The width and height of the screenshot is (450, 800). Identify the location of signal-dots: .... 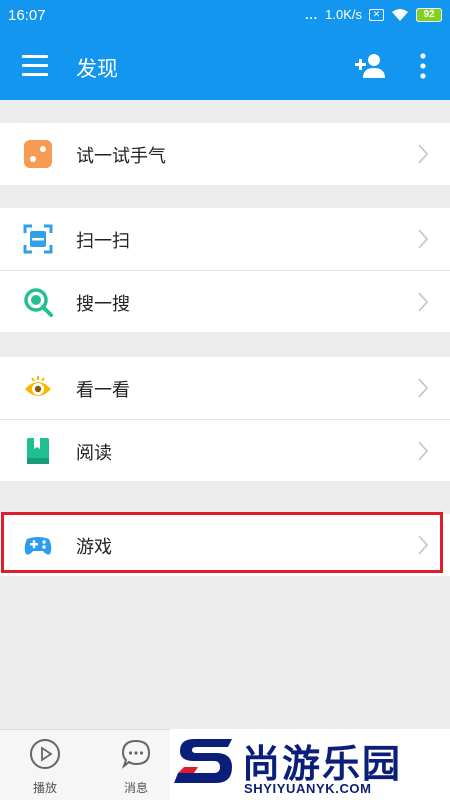
(312, 14).